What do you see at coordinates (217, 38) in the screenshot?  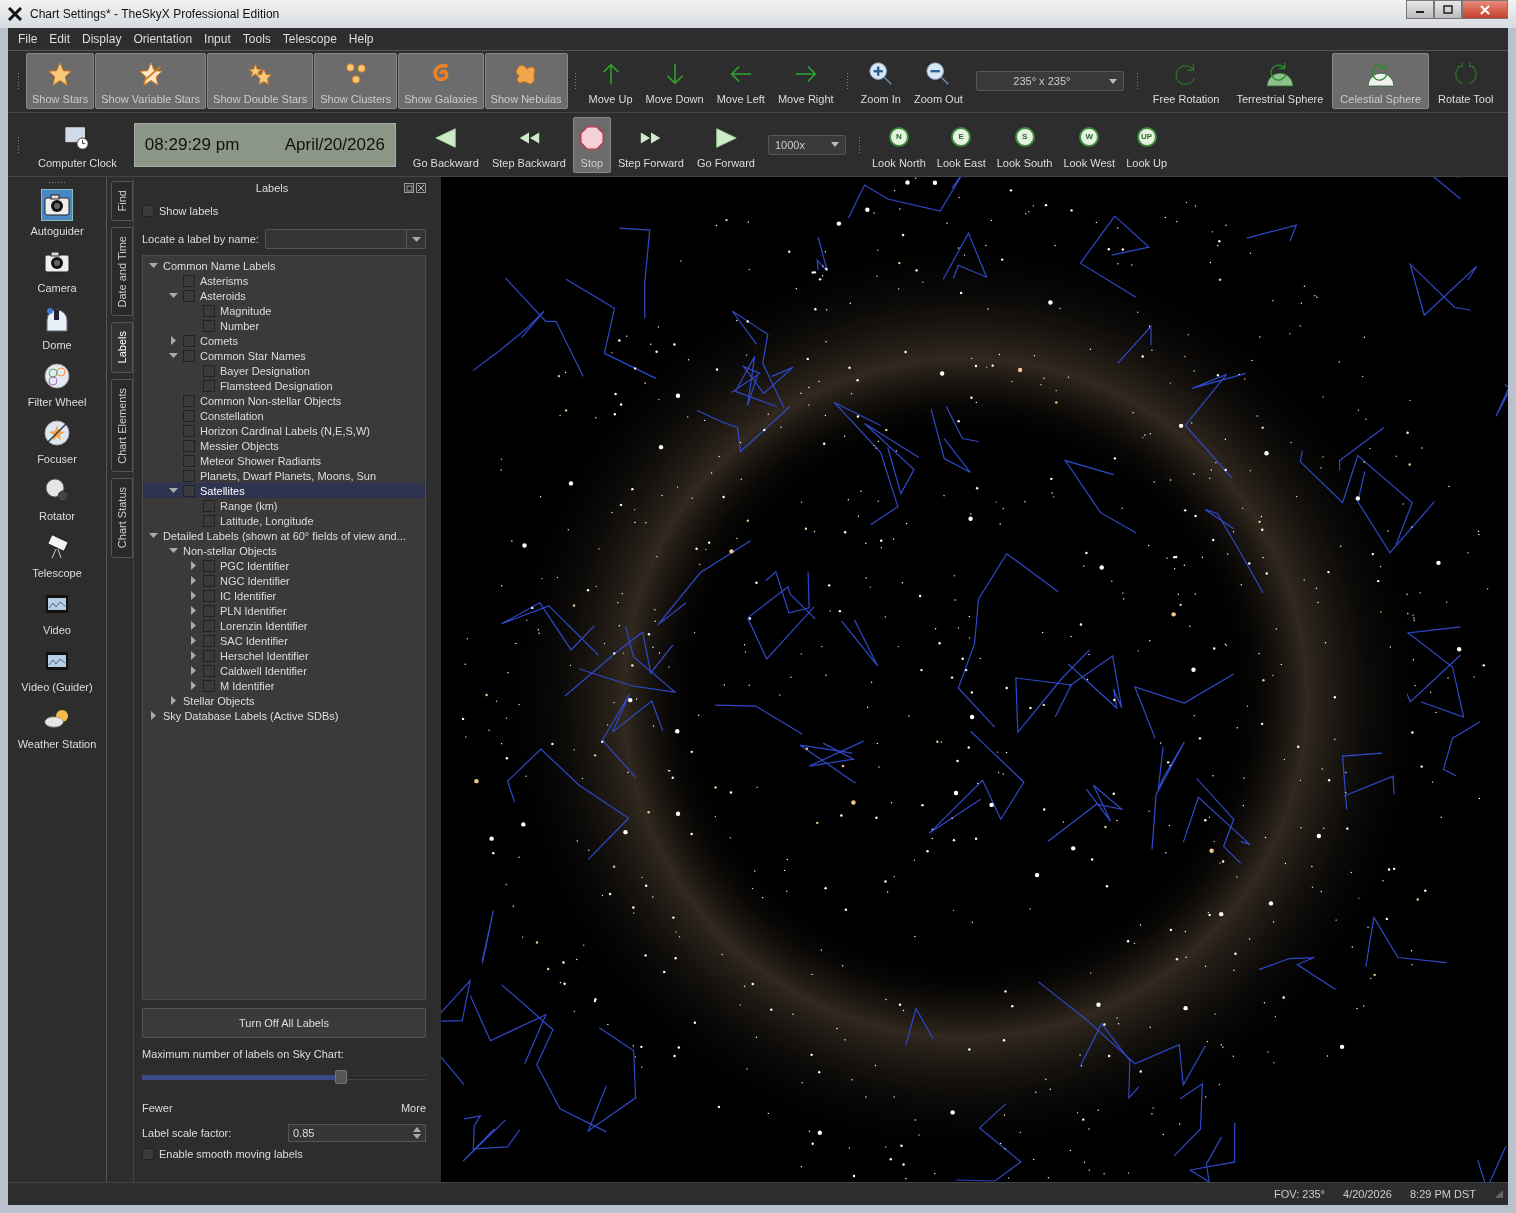 I see `menu-item: Input` at bounding box center [217, 38].